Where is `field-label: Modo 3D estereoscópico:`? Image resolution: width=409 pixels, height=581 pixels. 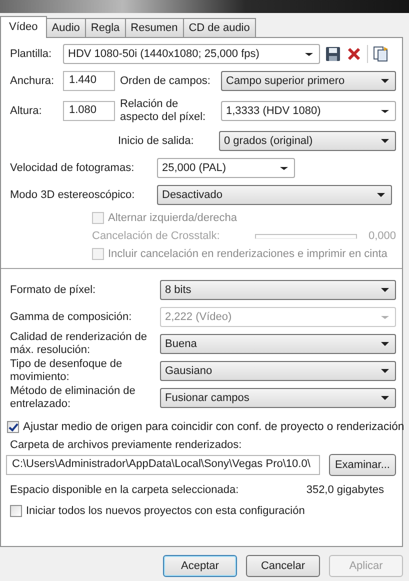
field-label: Modo 3D estereoscópico: is located at coordinates (73, 195).